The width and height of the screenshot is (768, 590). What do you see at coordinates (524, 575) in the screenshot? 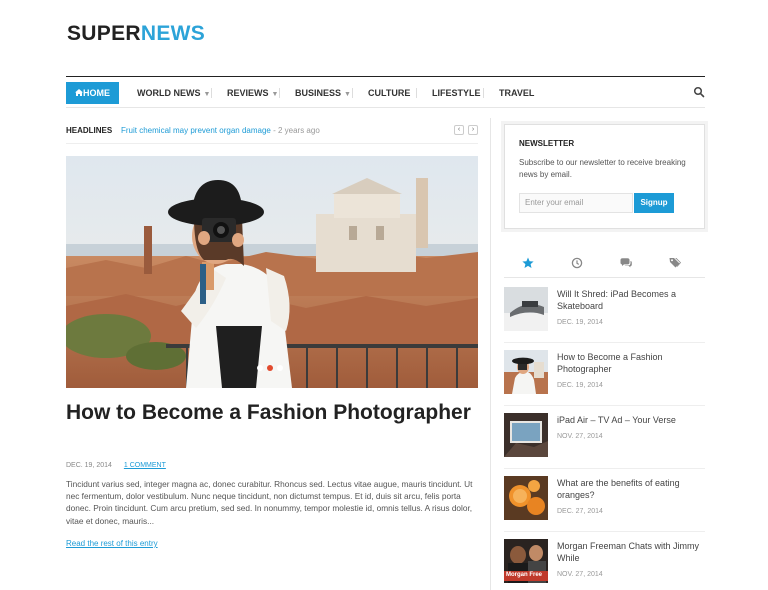
I see `thumbnail-caption: Morgan Free` at bounding box center [524, 575].